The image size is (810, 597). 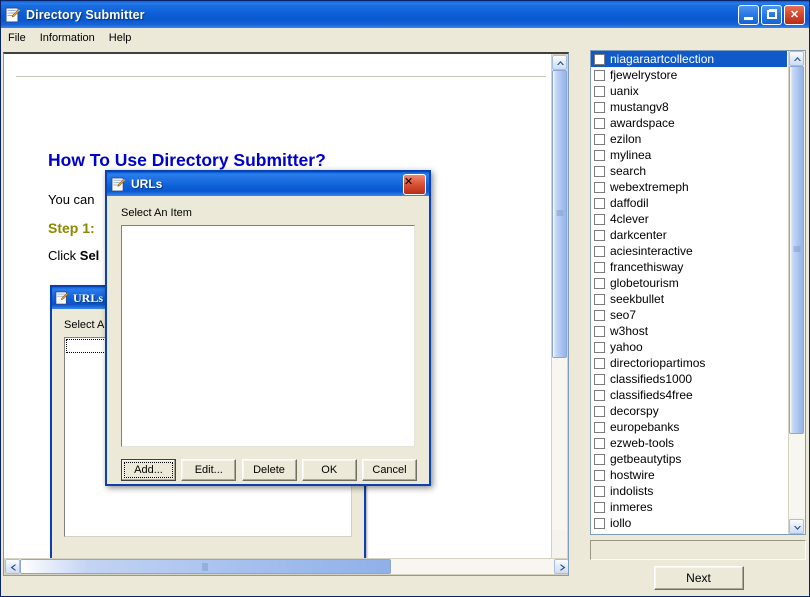 What do you see at coordinates (689, 123) in the screenshot?
I see `list-item: awardspace` at bounding box center [689, 123].